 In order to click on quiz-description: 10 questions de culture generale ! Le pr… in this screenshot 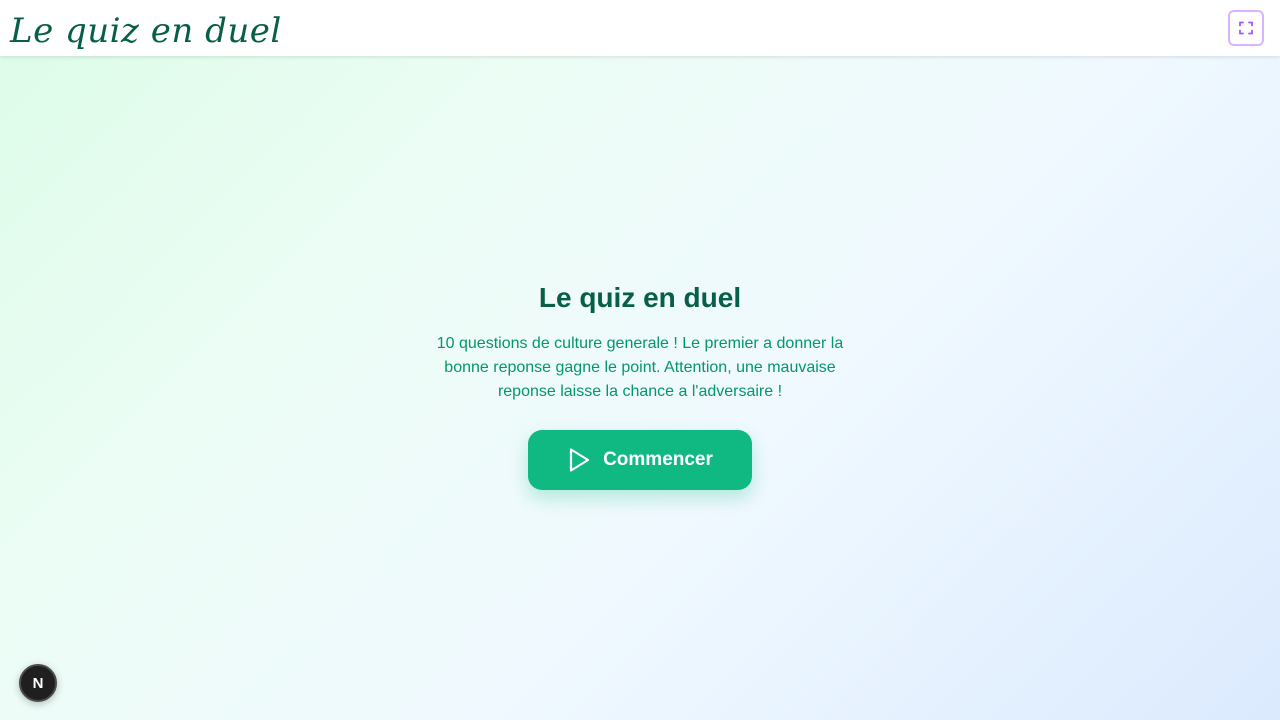, I will do `click(640, 367)`.